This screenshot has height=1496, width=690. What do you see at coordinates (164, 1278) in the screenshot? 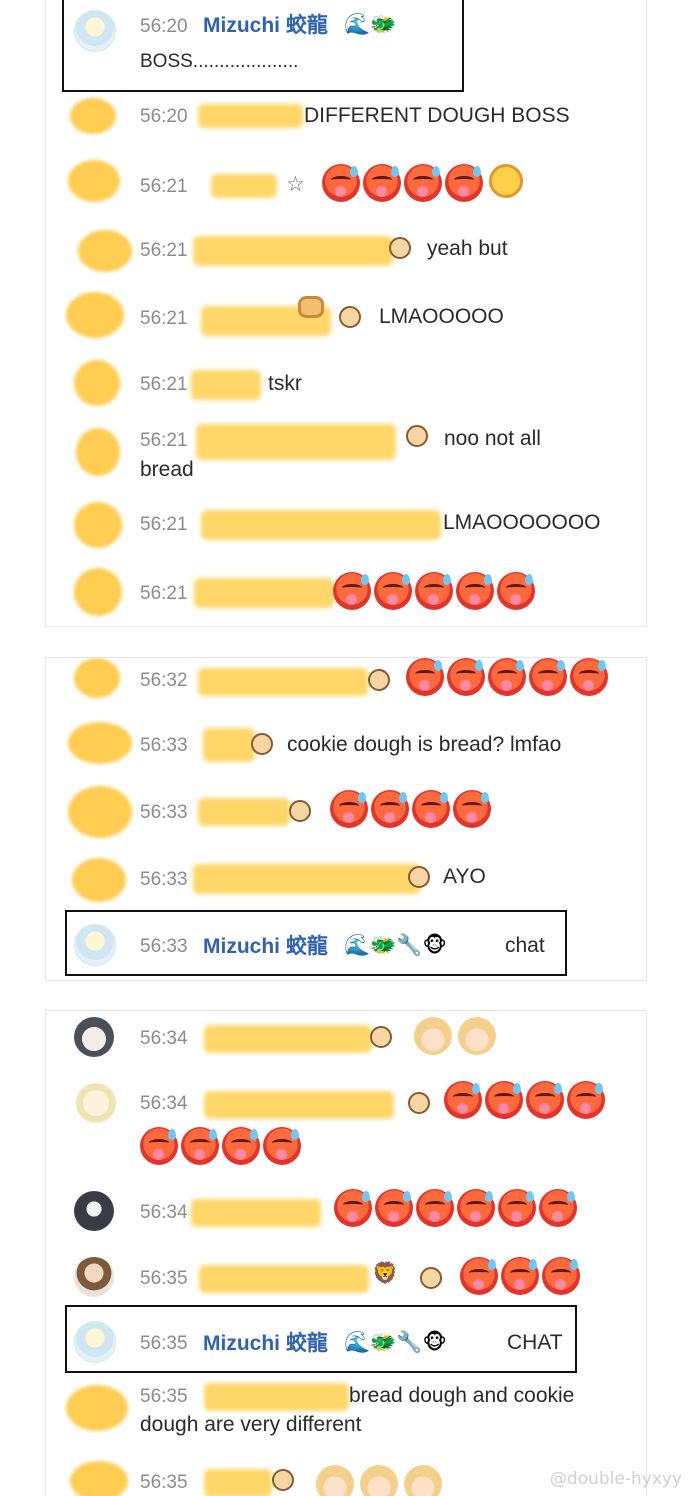
I see `timestamp: 56:35` at bounding box center [164, 1278].